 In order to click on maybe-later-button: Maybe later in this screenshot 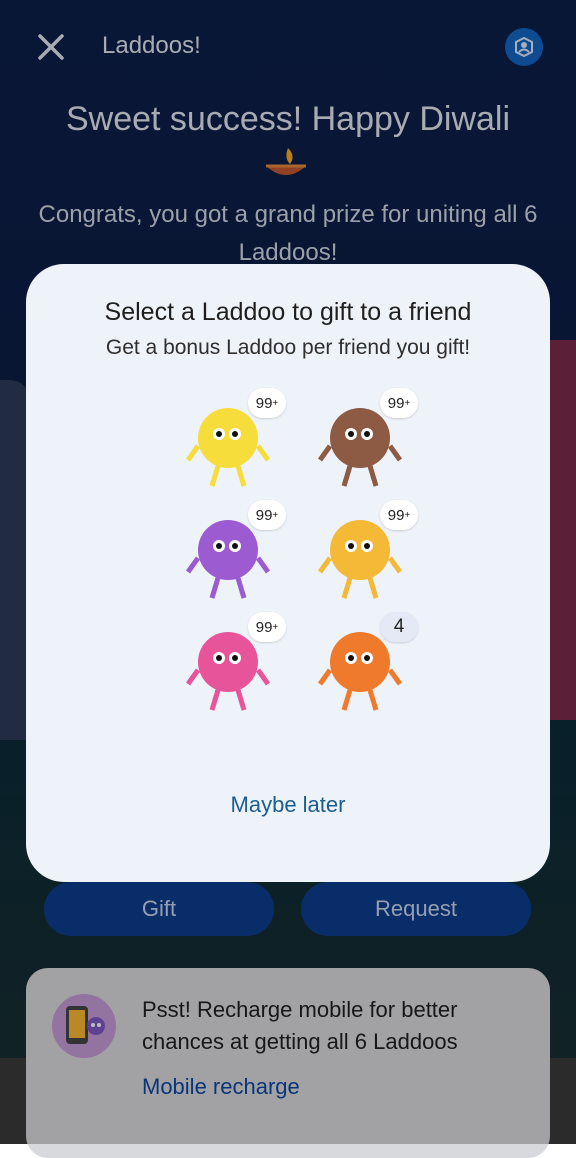, I will do `click(288, 805)`.